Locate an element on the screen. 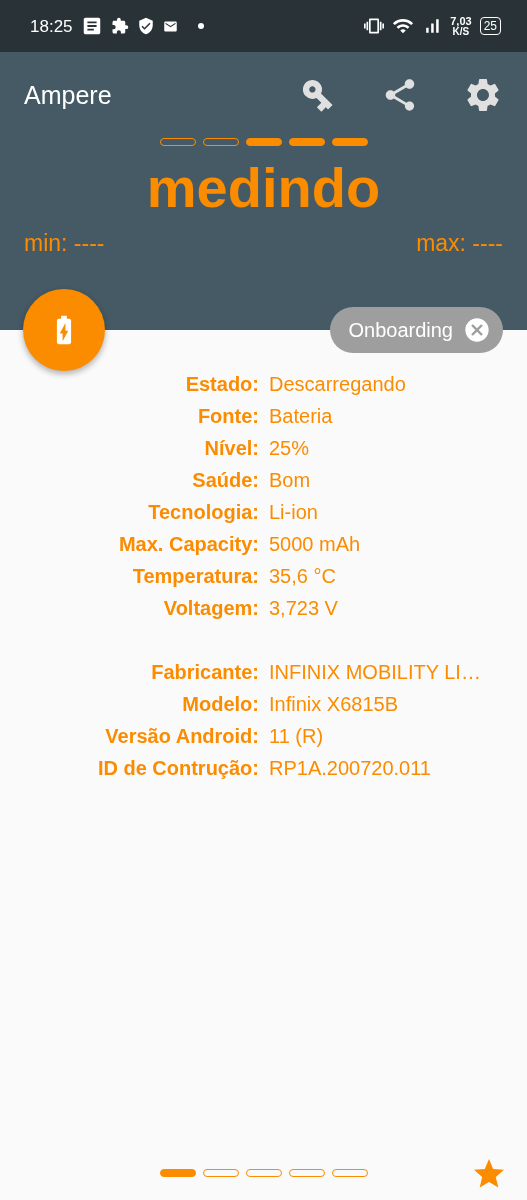 The image size is (527, 1200). info-label: Fabricante: is located at coordinates (204, 672).